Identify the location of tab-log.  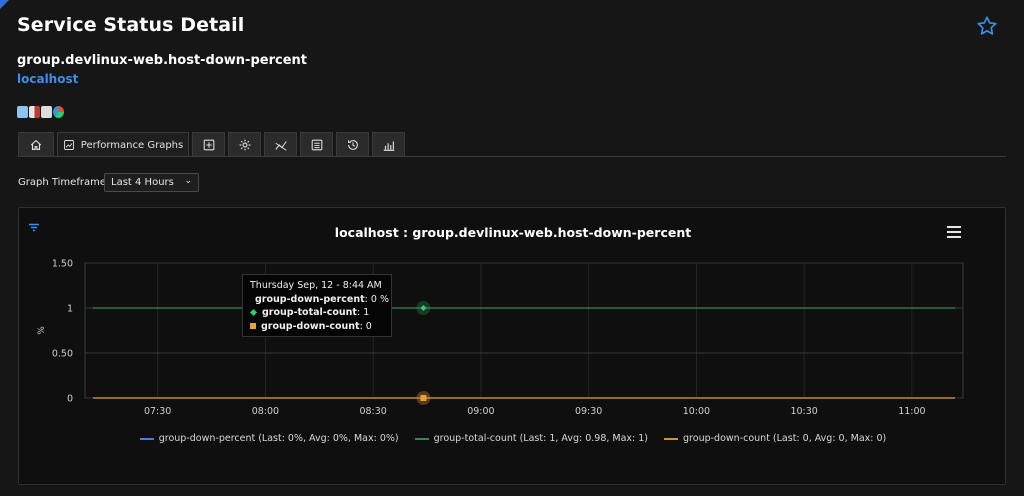
(316, 144).